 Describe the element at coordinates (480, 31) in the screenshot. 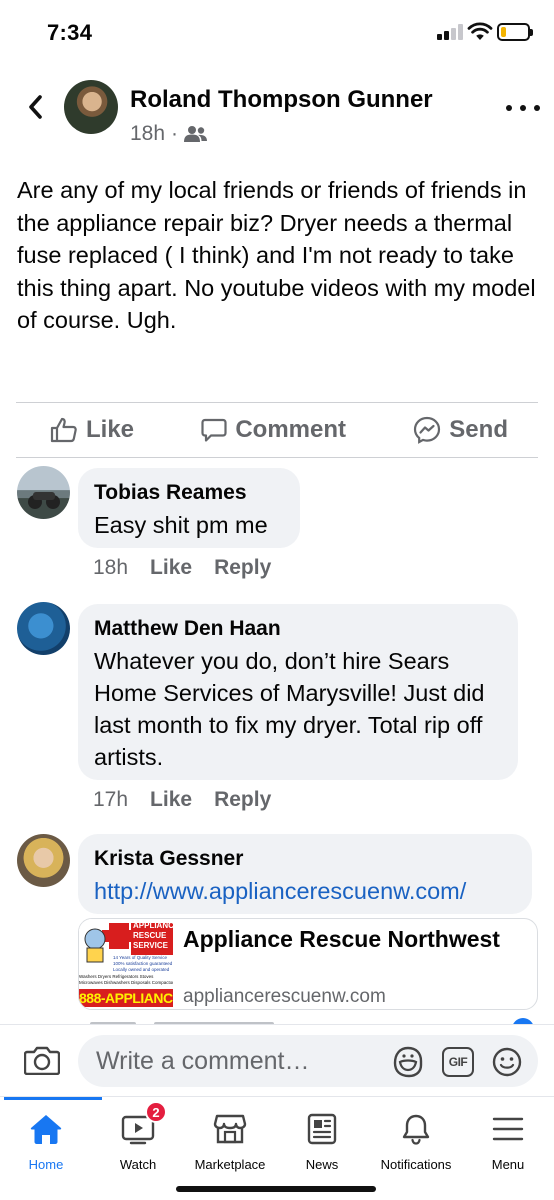

I see `wifi-icon` at that location.